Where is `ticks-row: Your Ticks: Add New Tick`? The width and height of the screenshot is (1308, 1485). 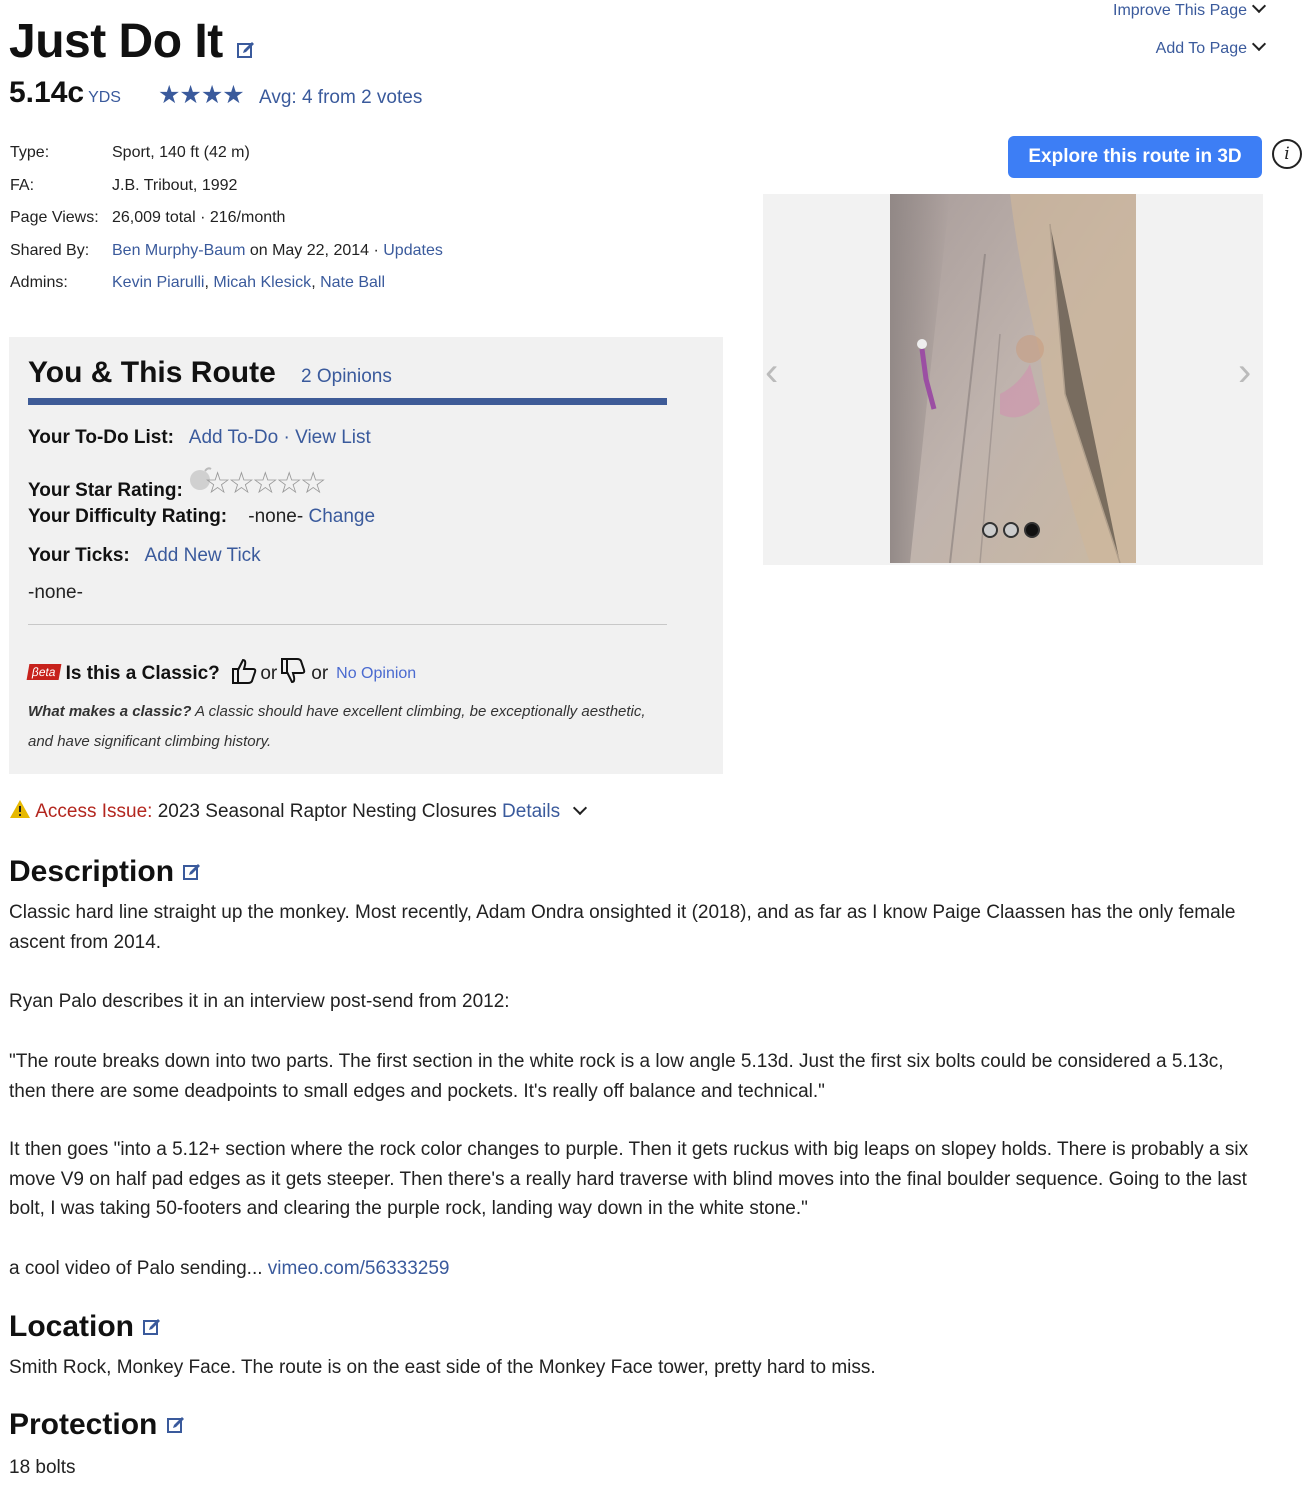
ticks-row: Your Ticks: Add New Tick is located at coordinates (144, 556).